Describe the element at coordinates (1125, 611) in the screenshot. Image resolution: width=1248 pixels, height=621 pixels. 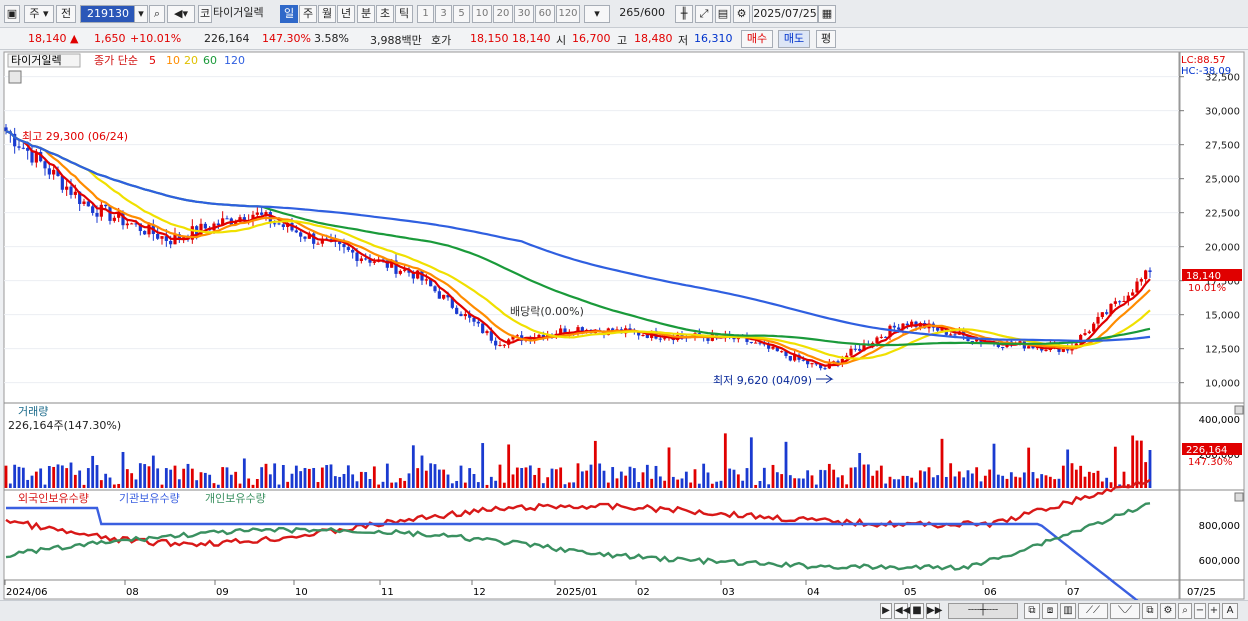
I see `draw-fib-icon: ⟍⟋` at that location.